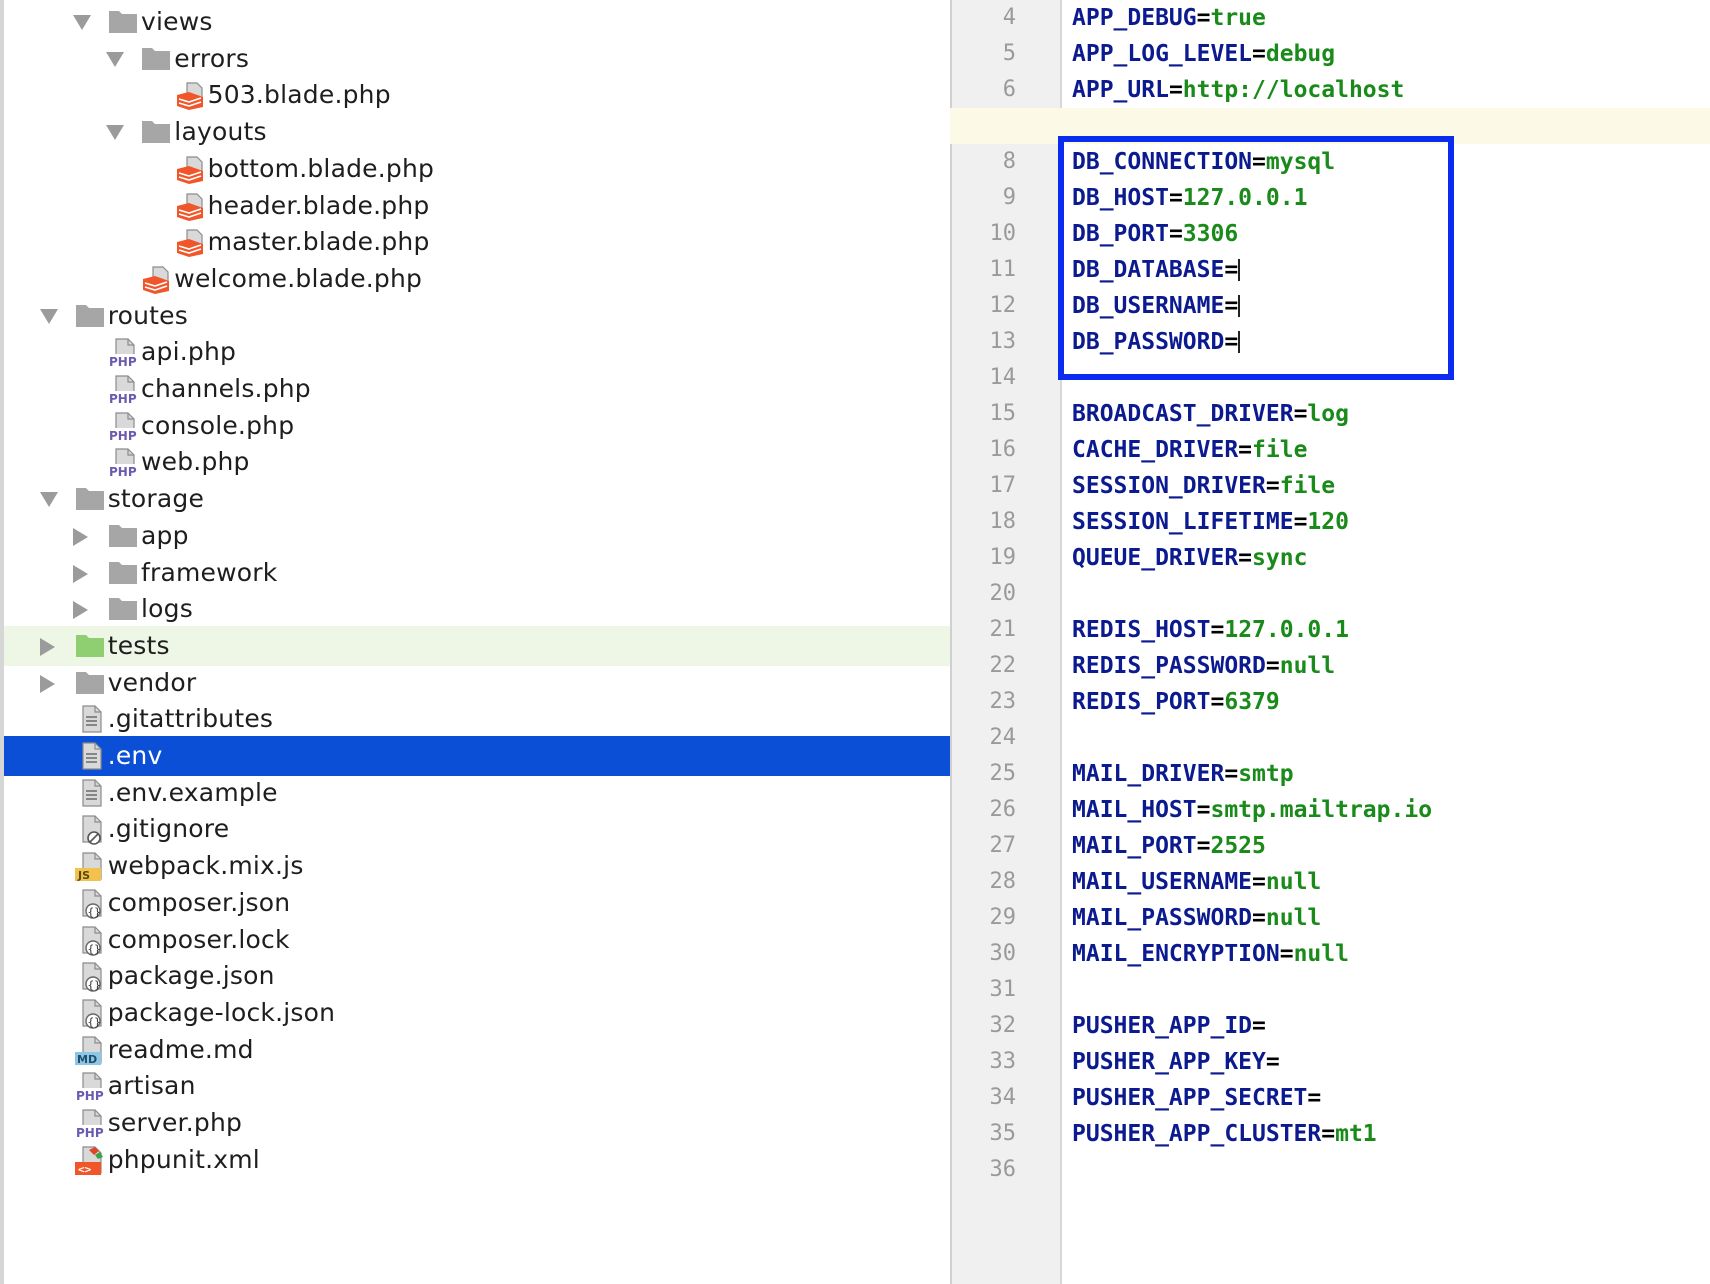 Image resolution: width=1710 pixels, height=1284 pixels. What do you see at coordinates (477, 573) in the screenshot?
I see `tree-item: framework` at bounding box center [477, 573].